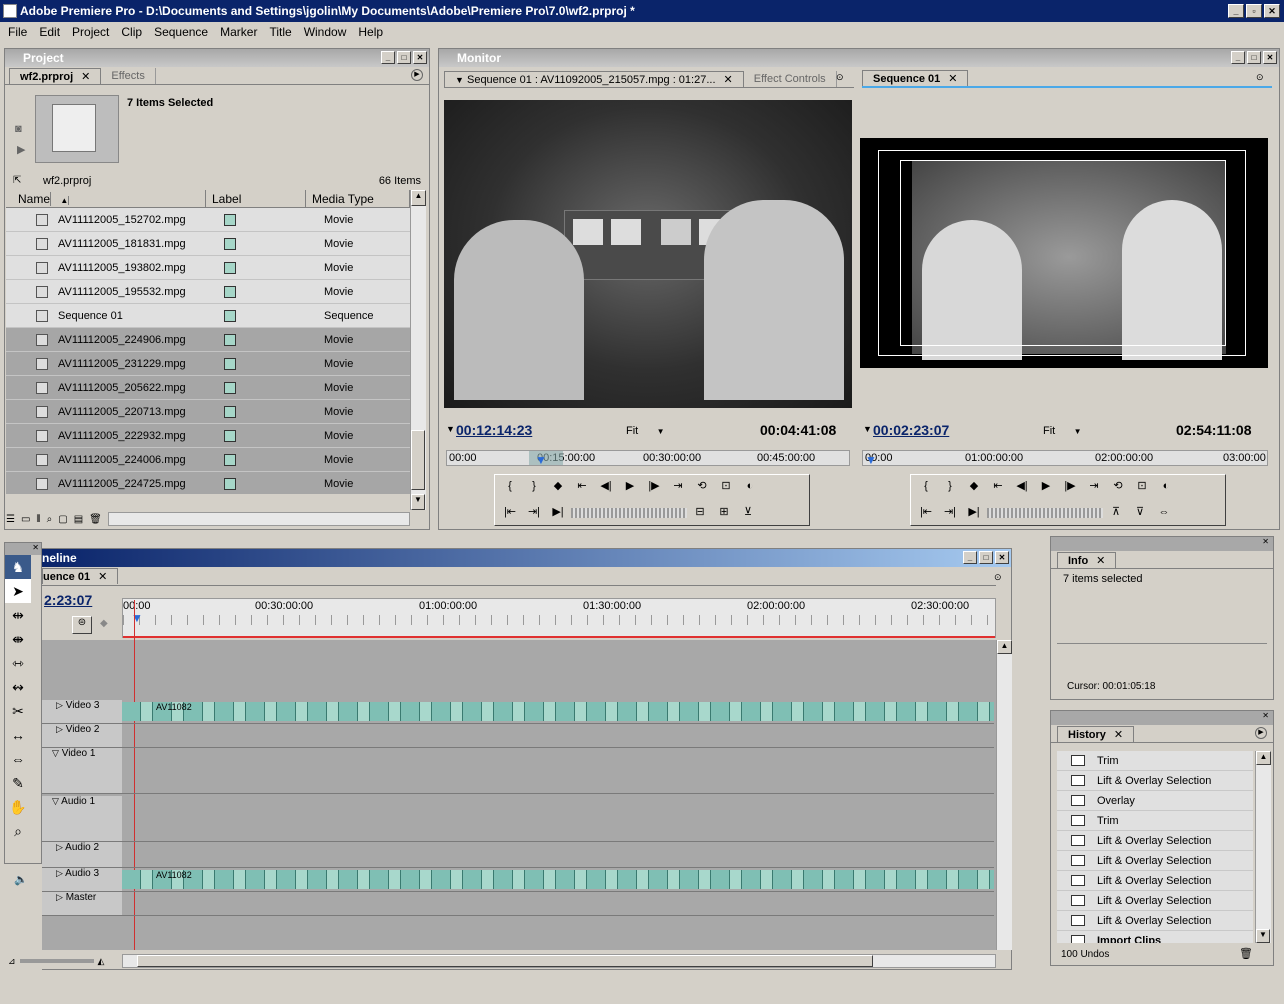 Image resolution: width=1284 pixels, height=1004 pixels. I want to click on collapse-icon: ▽, so click(55, 801).